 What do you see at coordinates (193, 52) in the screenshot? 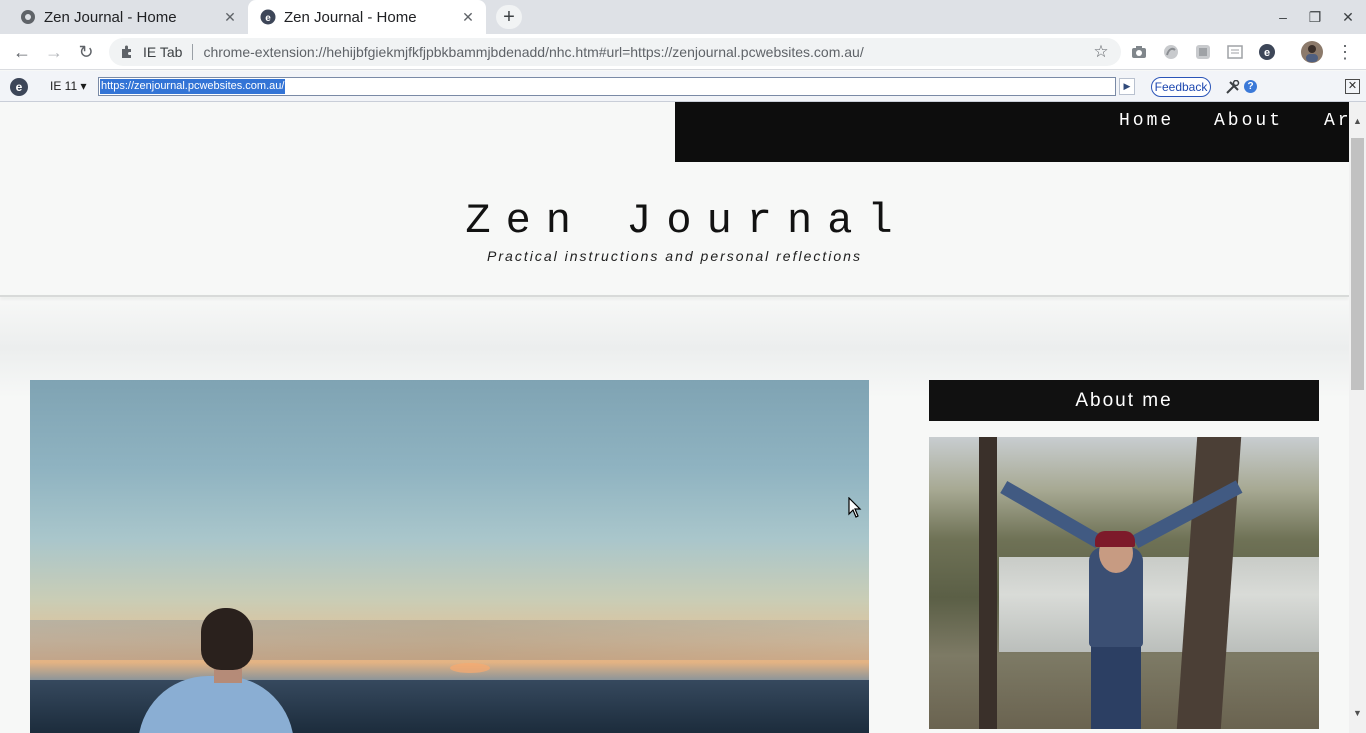
I see `omnibox-divider` at bounding box center [193, 52].